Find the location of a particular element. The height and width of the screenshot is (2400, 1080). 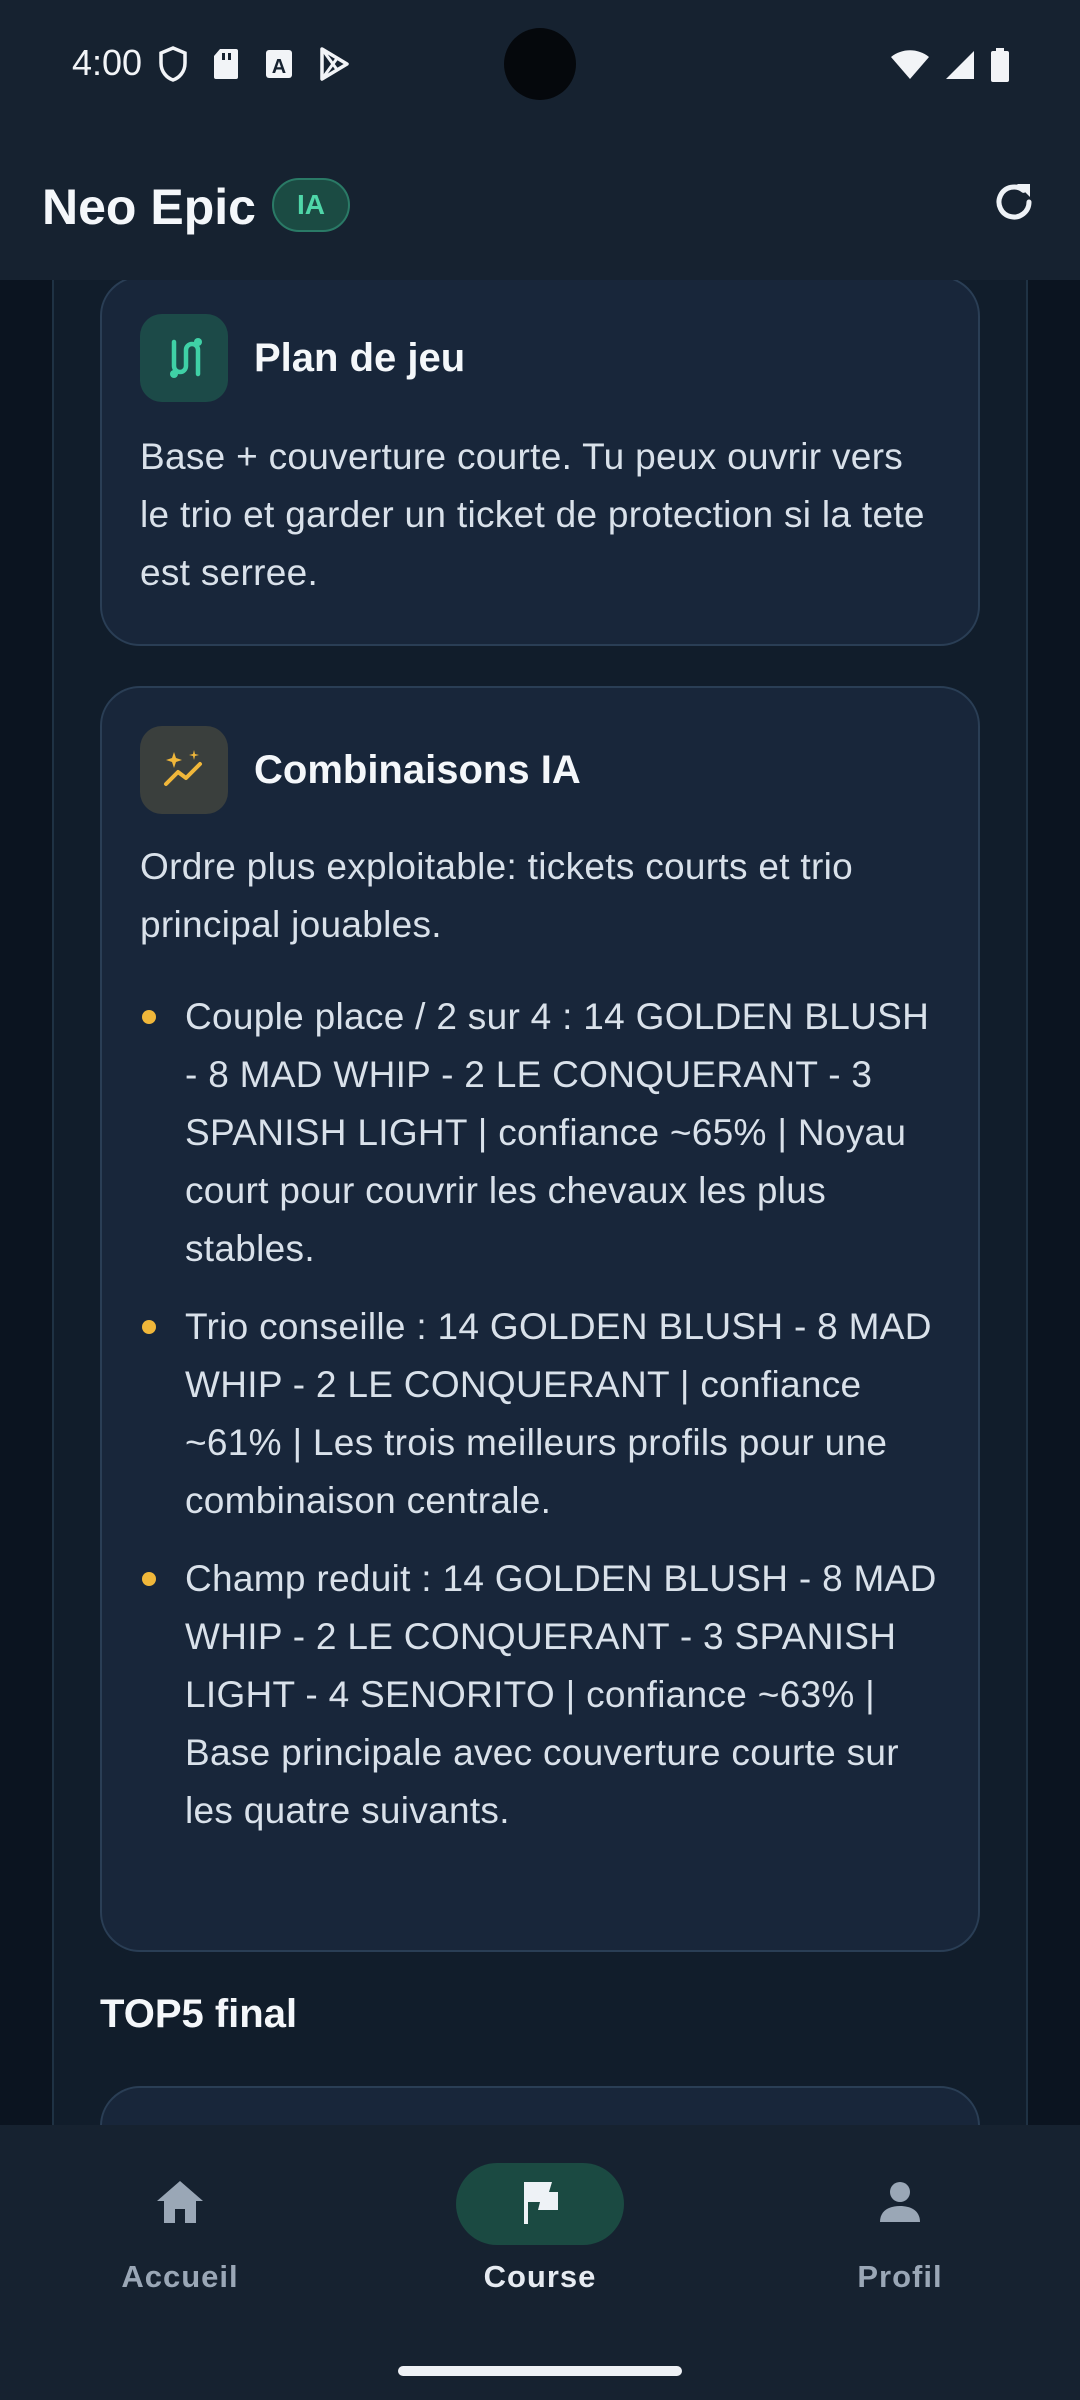

top5-section-title: TOP5 final is located at coordinates (199, 2014).